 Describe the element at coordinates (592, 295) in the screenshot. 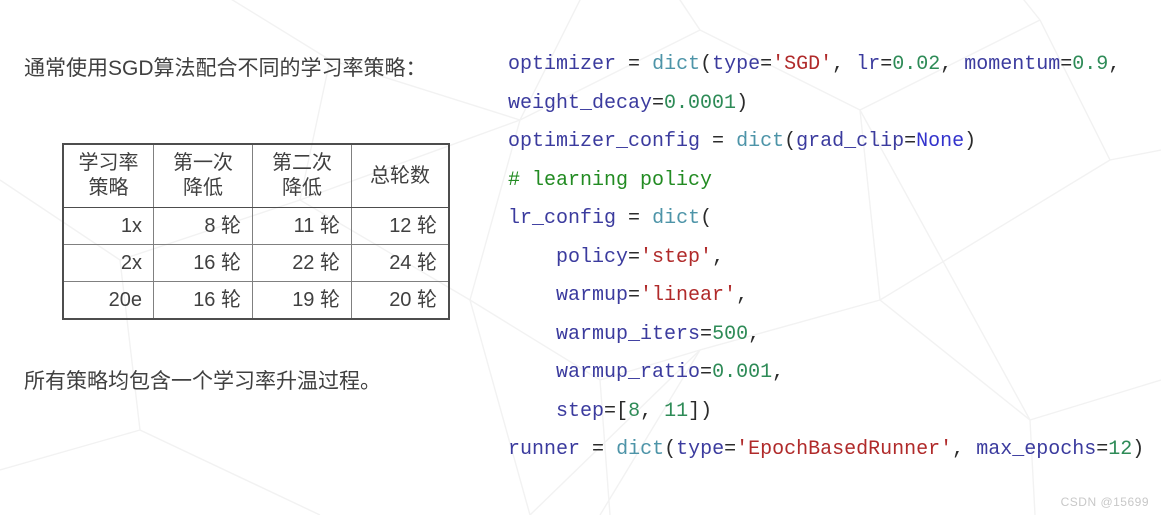

I see `code-token-name: warmup` at that location.